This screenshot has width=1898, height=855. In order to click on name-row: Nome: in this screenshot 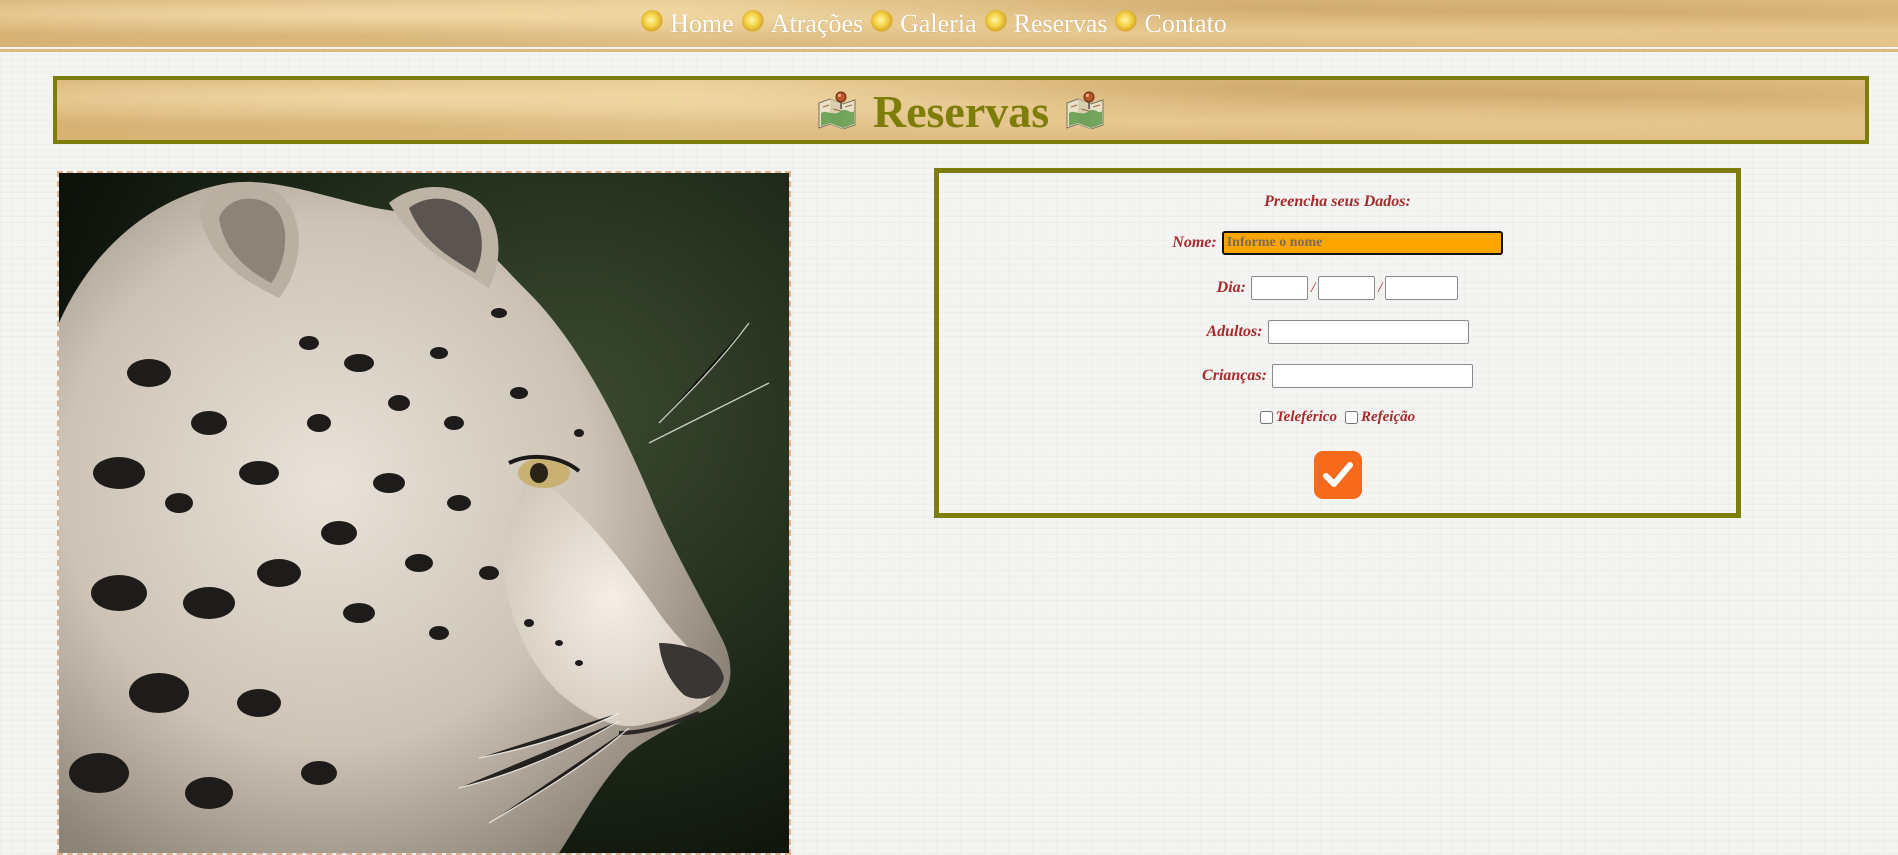, I will do `click(1337, 243)`.